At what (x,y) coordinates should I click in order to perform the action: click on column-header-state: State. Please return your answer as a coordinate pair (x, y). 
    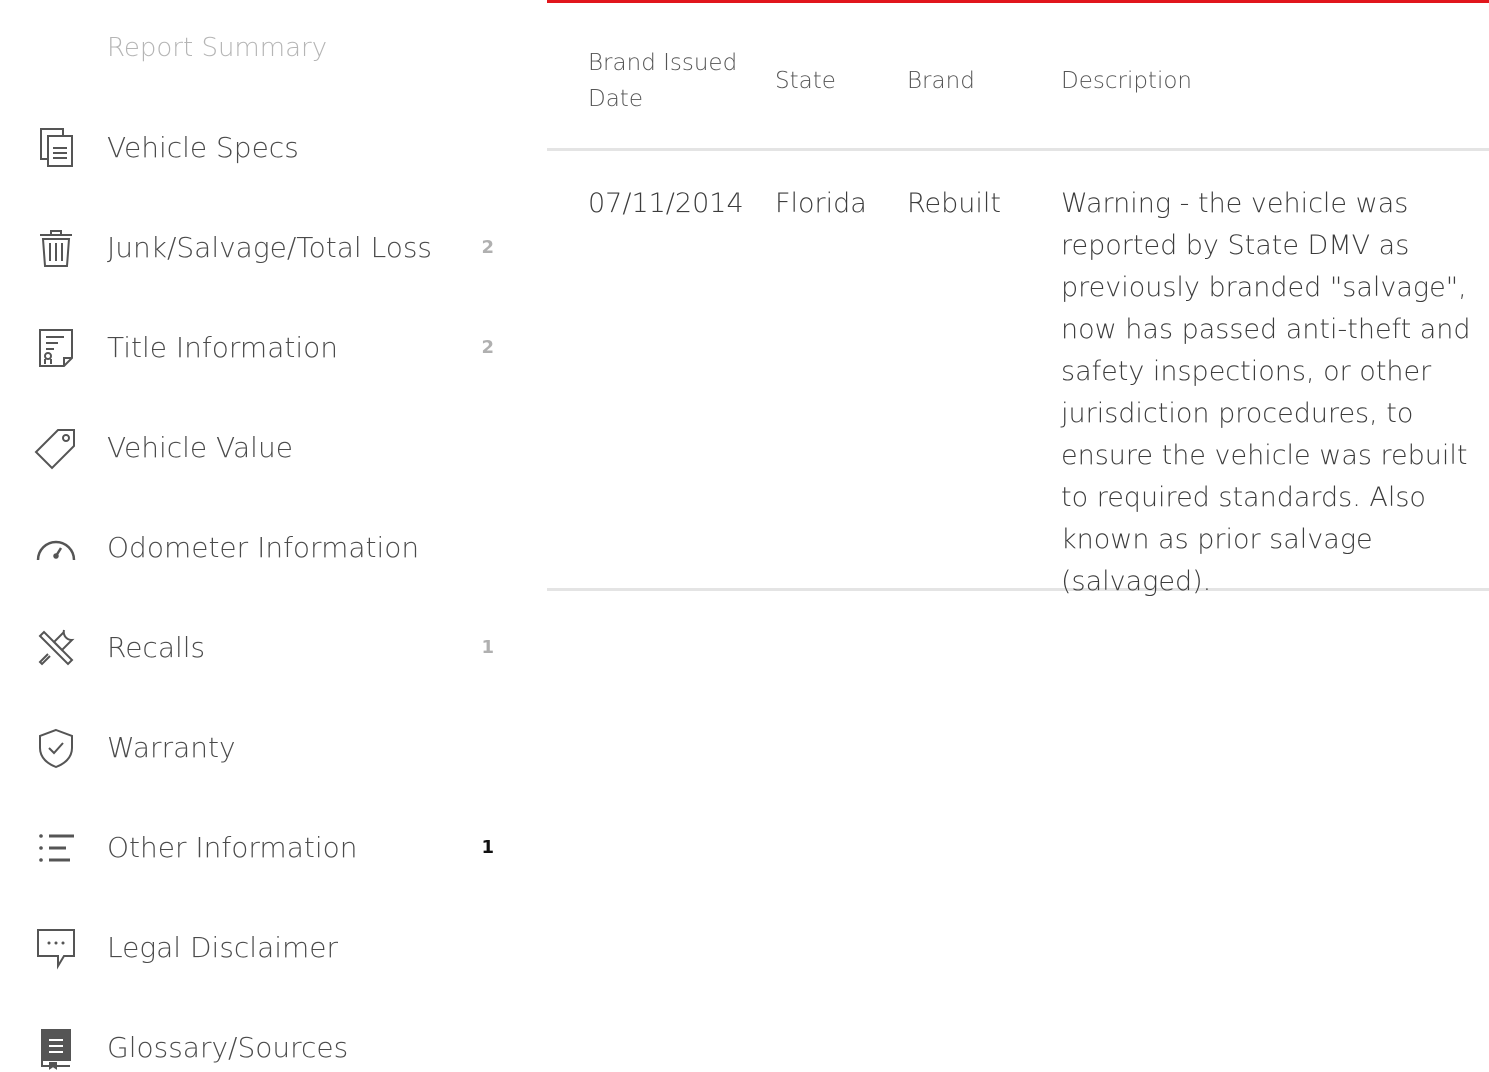
    Looking at the image, I should click on (805, 81).